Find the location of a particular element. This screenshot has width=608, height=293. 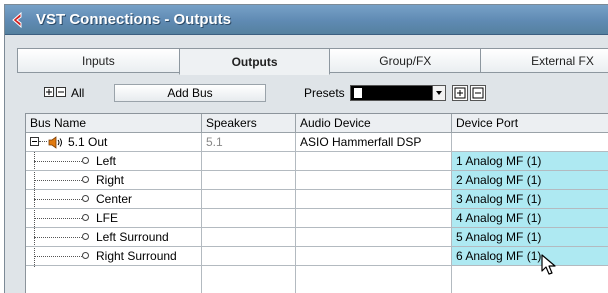

tab-group-fx: Group/FX is located at coordinates (405, 60).